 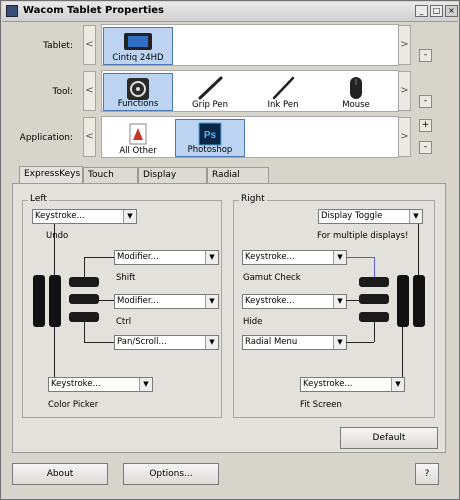 What do you see at coordinates (374, 332) in the screenshot?
I see `right-connector-3v` at bounding box center [374, 332].